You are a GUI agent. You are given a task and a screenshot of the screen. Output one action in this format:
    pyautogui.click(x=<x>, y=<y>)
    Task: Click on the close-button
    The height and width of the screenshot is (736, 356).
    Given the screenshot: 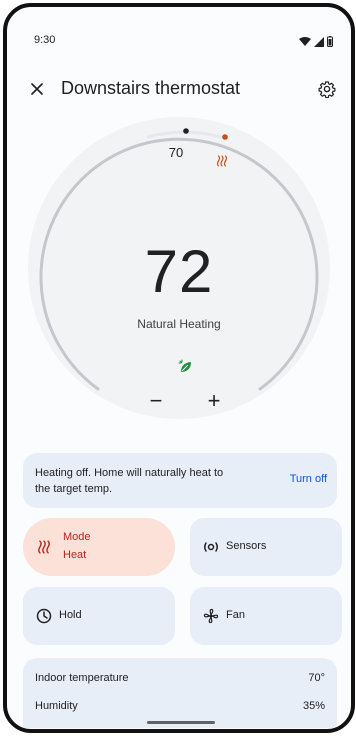 What is the action you would take?
    pyautogui.click(x=37, y=91)
    